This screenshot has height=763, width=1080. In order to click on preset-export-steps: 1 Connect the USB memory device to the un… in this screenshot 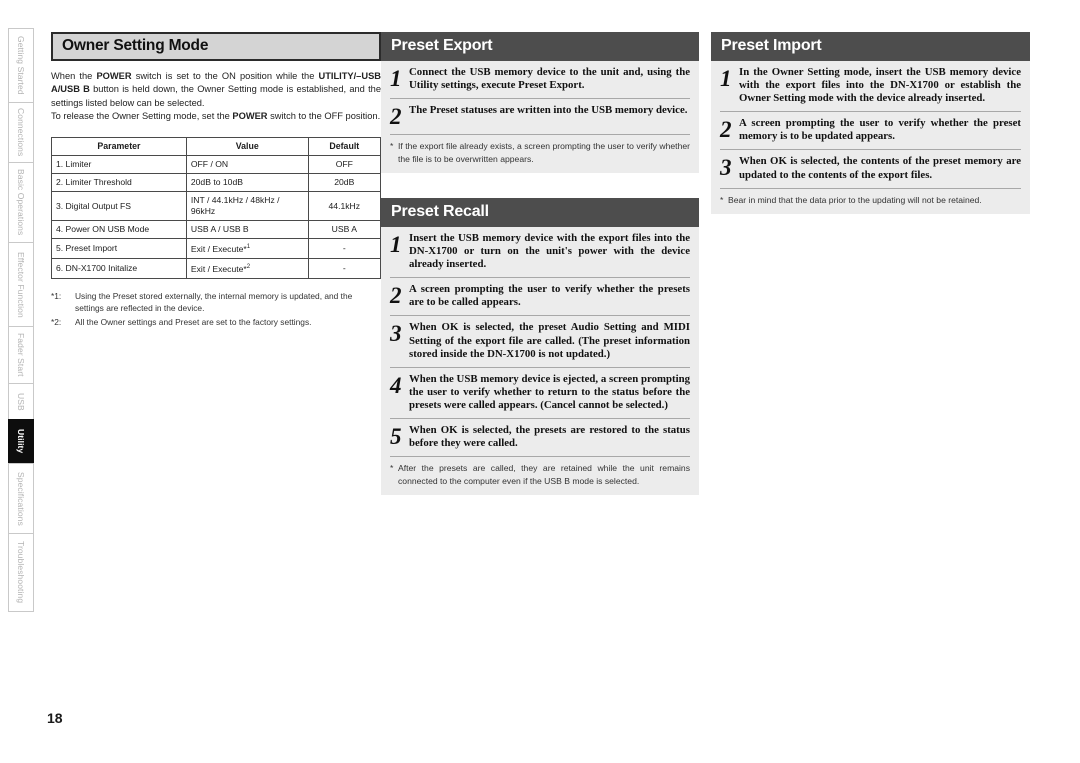, I will do `click(540, 98)`.